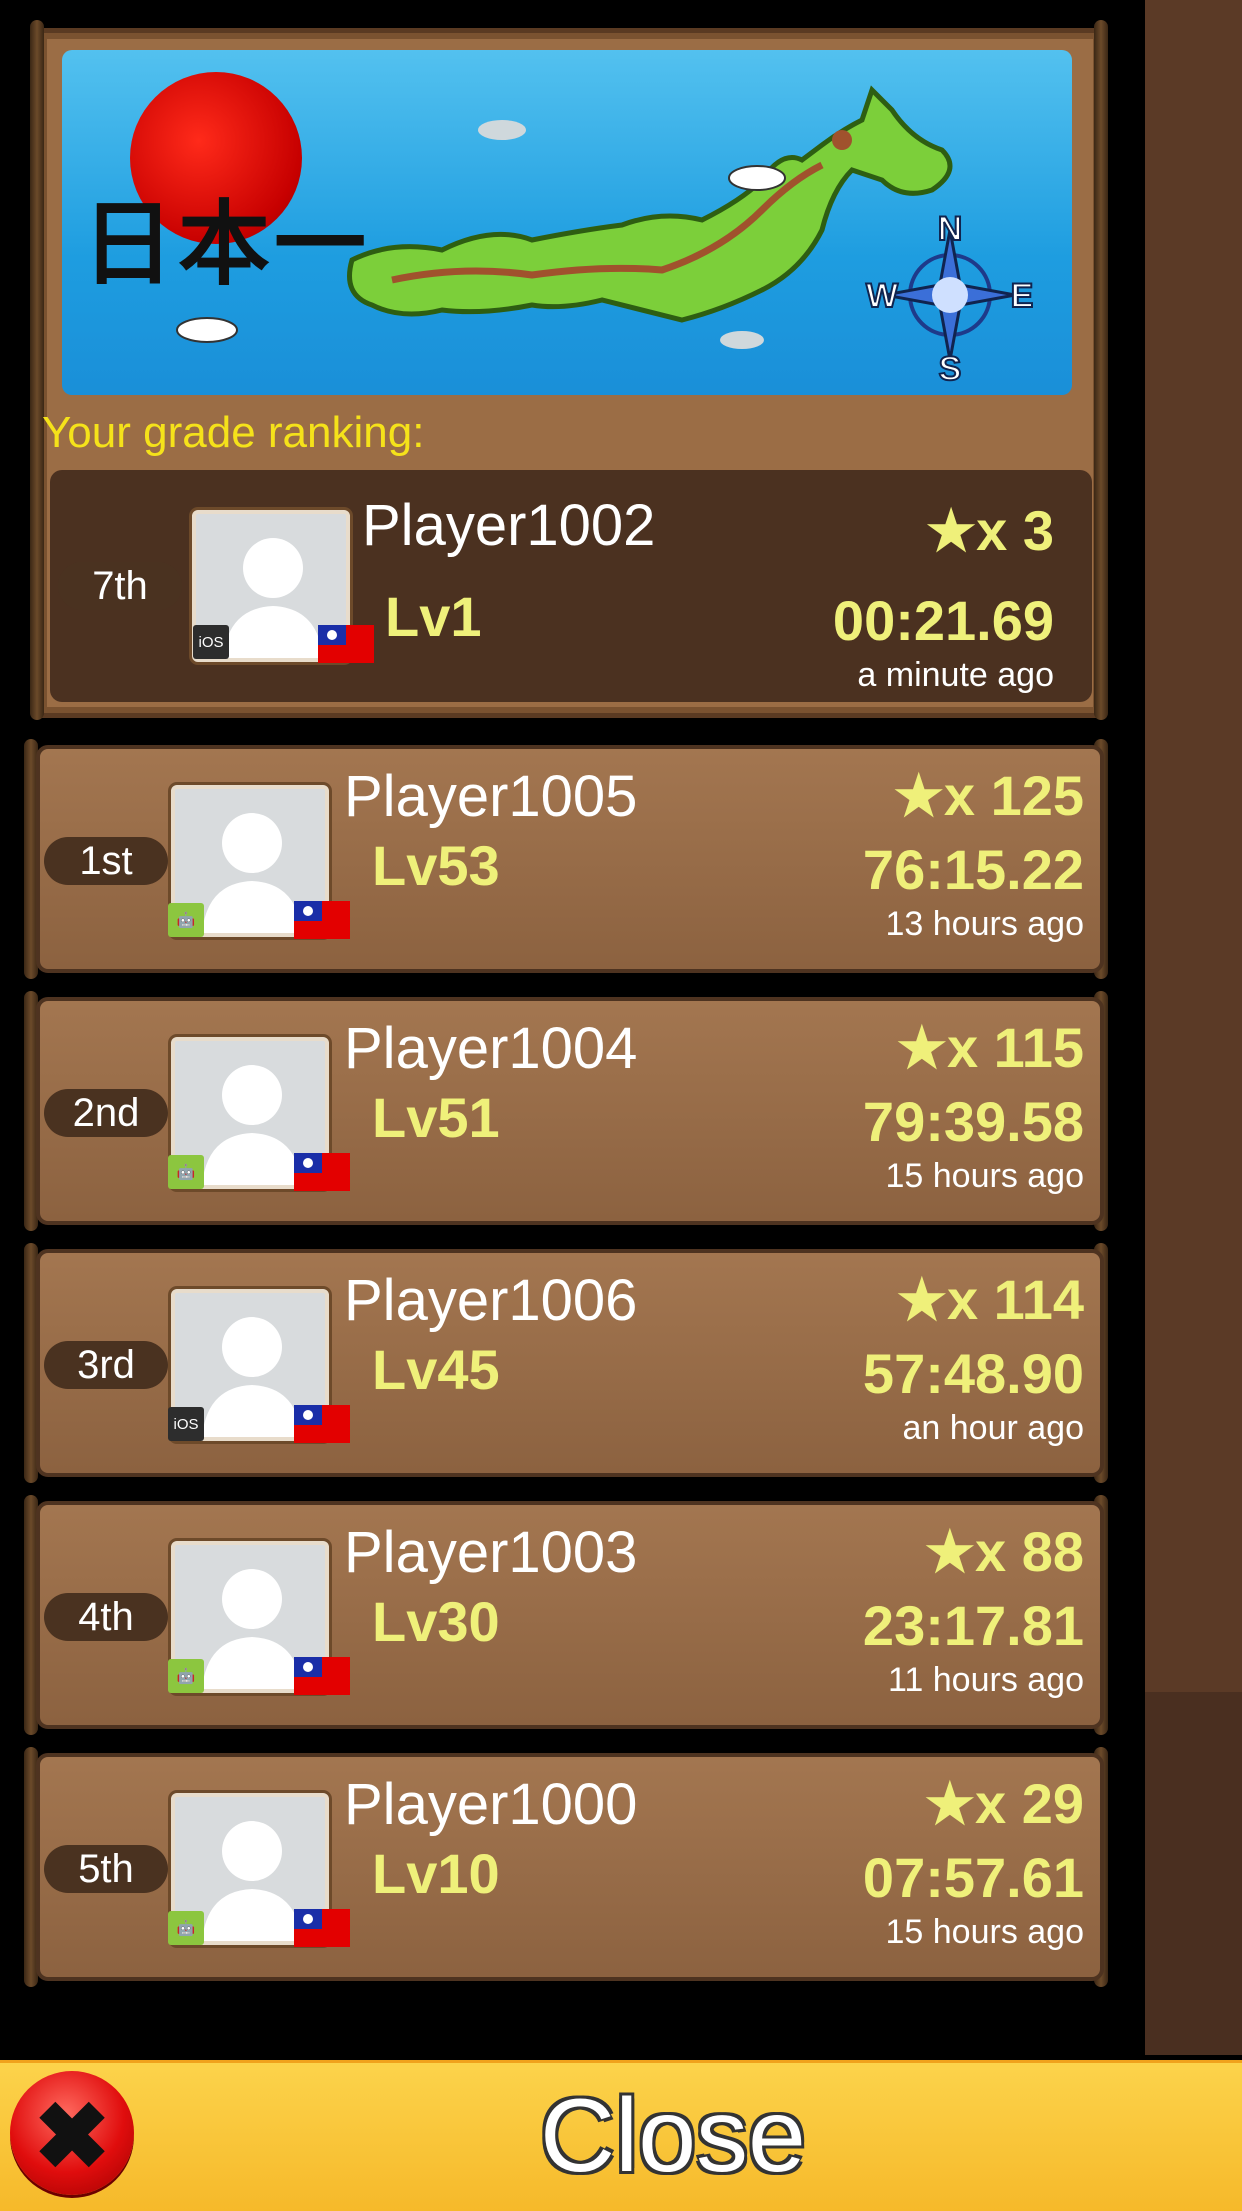  What do you see at coordinates (433, 616) in the screenshot?
I see `player-level: Lv1` at bounding box center [433, 616].